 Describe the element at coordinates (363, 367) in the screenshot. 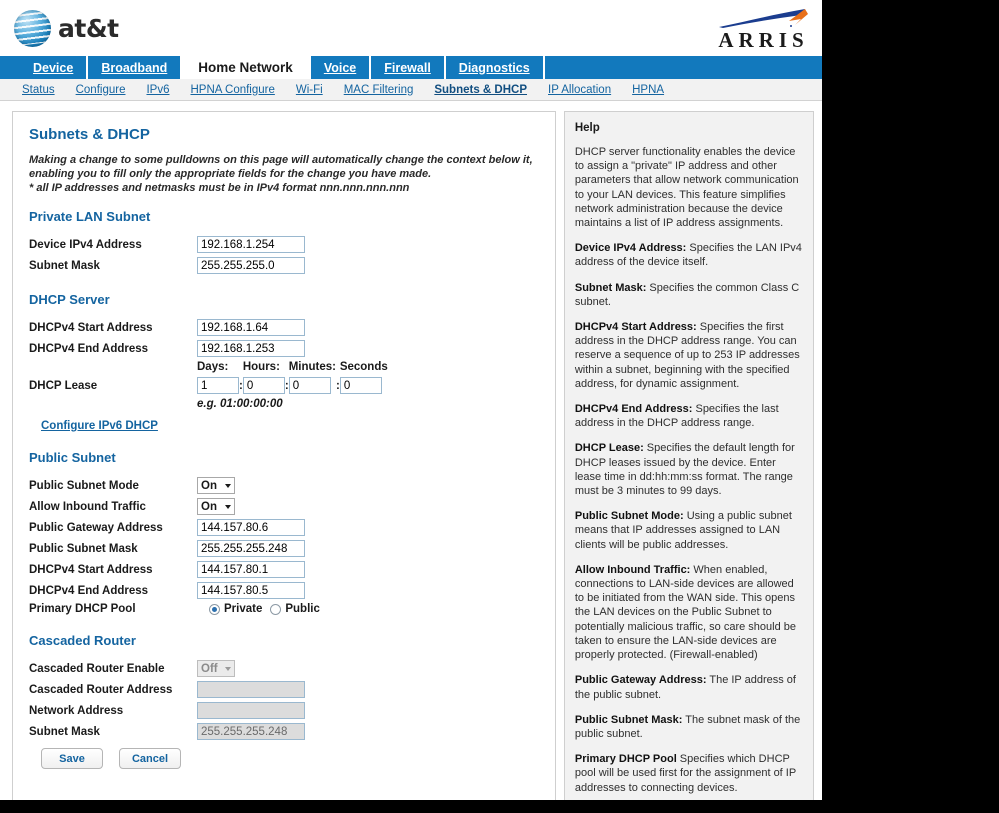

I see `label-lease-seconds: Seconds` at that location.